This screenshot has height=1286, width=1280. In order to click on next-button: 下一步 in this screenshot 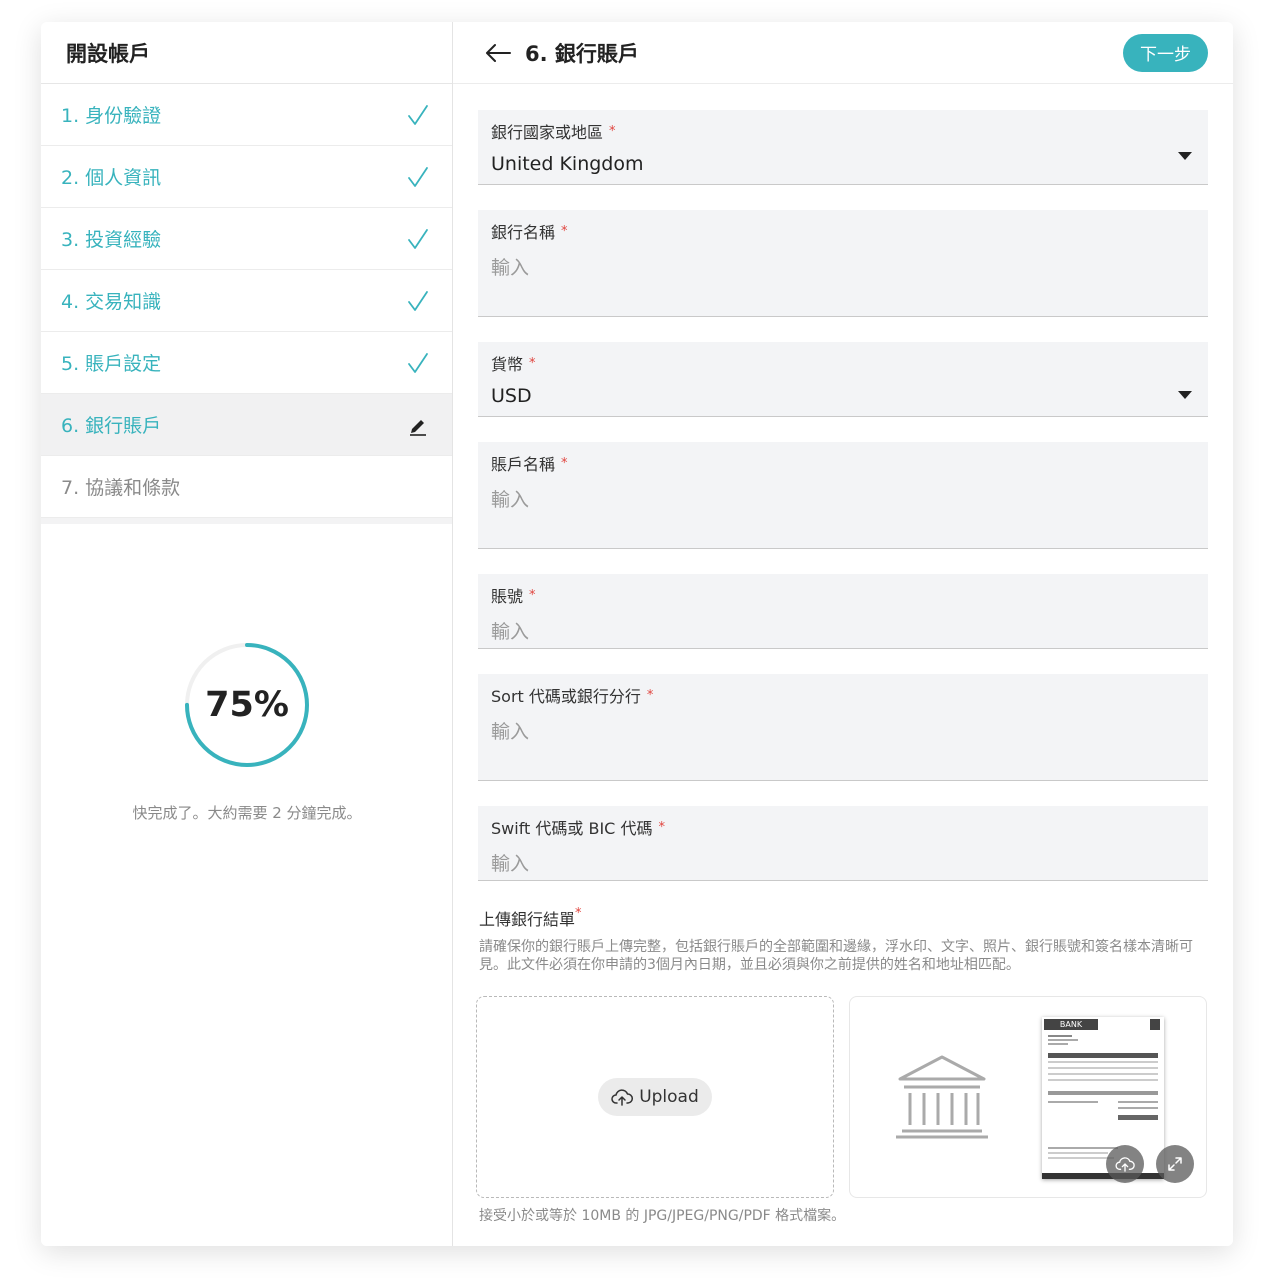, I will do `click(1165, 52)`.